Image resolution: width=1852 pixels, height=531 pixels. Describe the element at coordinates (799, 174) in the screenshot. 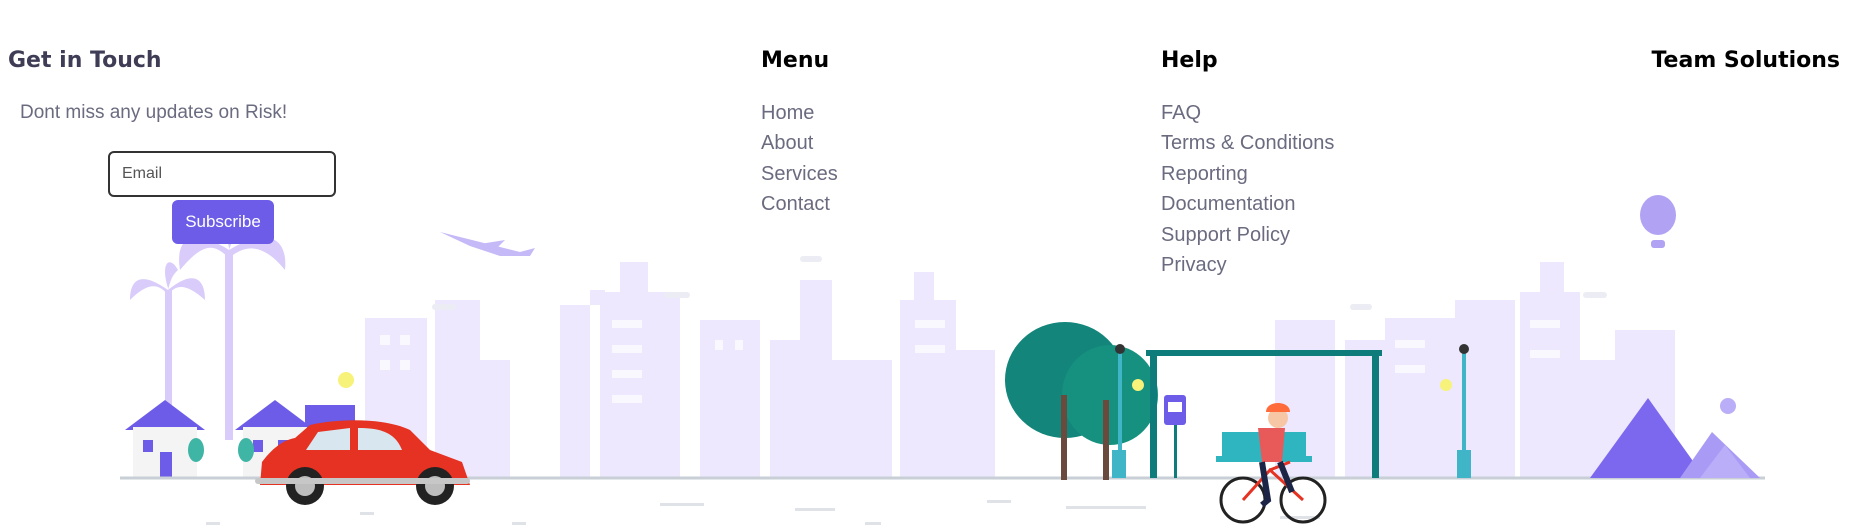

I see `menu-link-services: Services` at that location.